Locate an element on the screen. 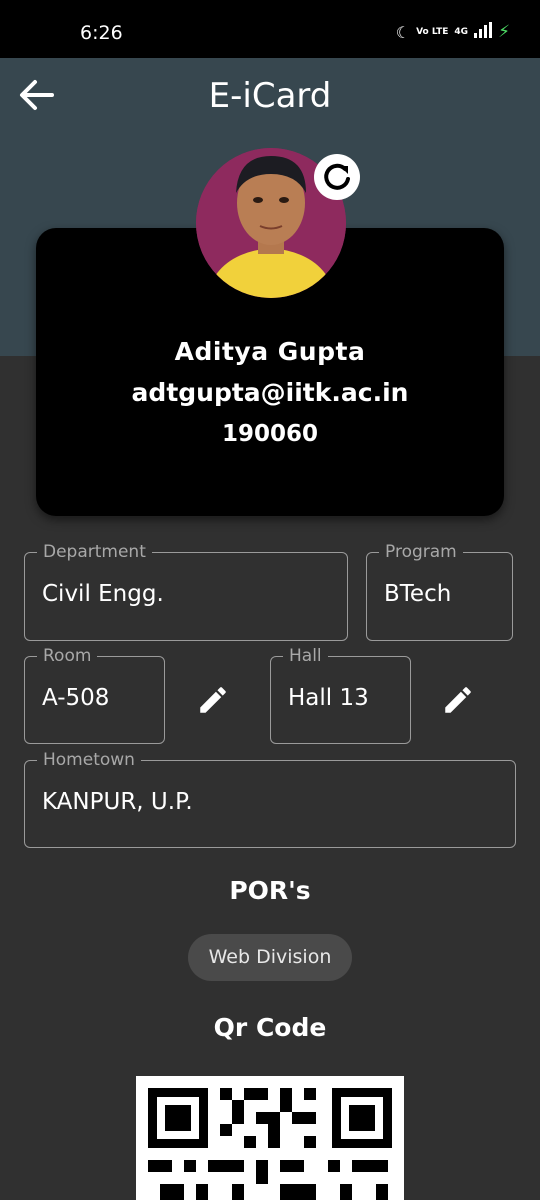 This screenshot has height=1200, width=540. network-type: 4G is located at coordinates (461, 31).